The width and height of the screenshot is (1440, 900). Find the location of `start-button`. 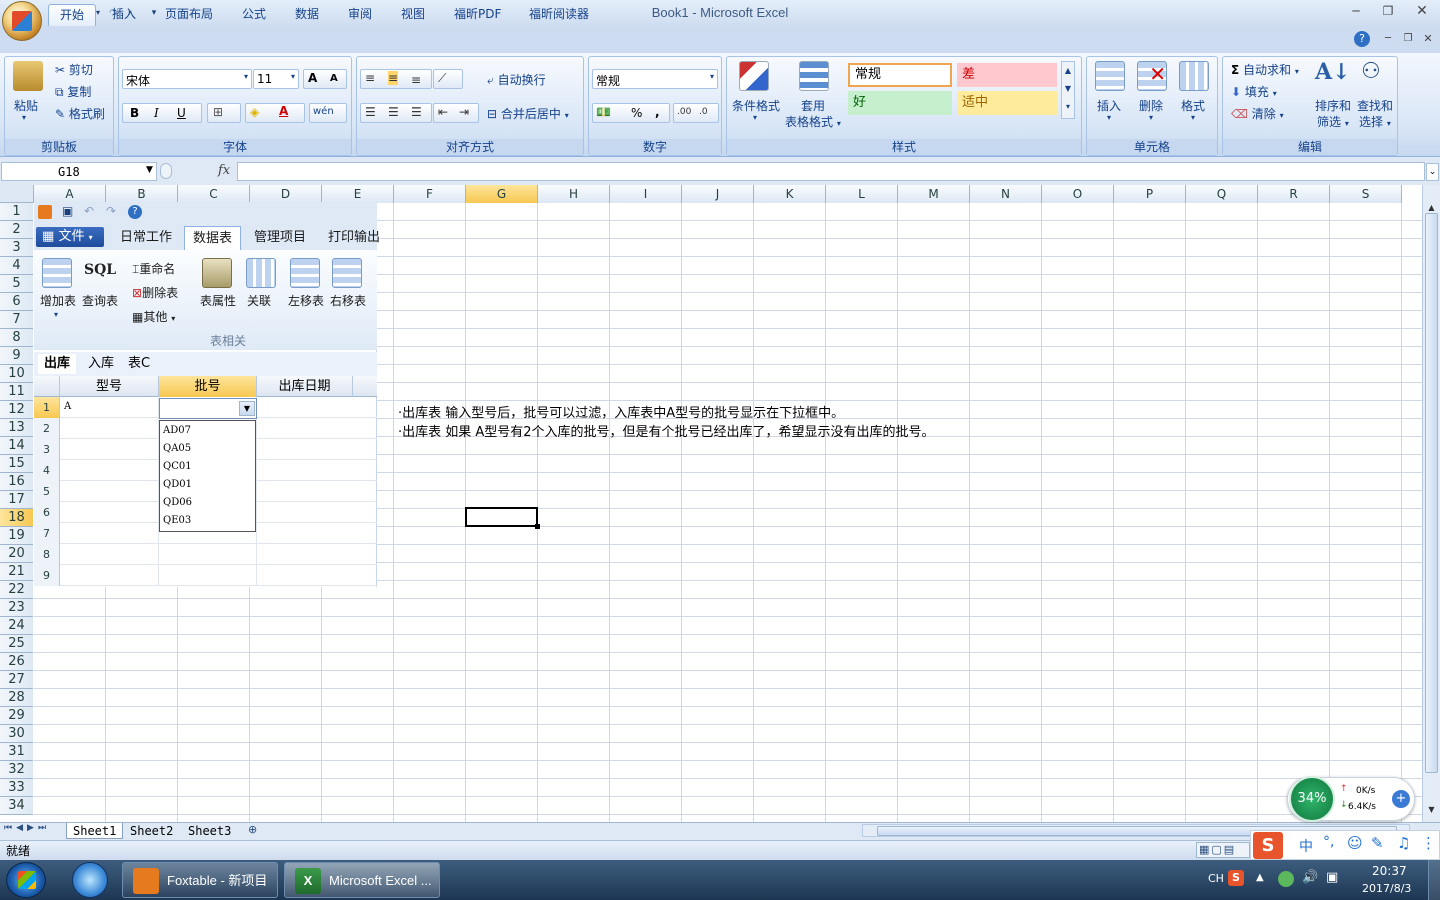

start-button is located at coordinates (26, 880).